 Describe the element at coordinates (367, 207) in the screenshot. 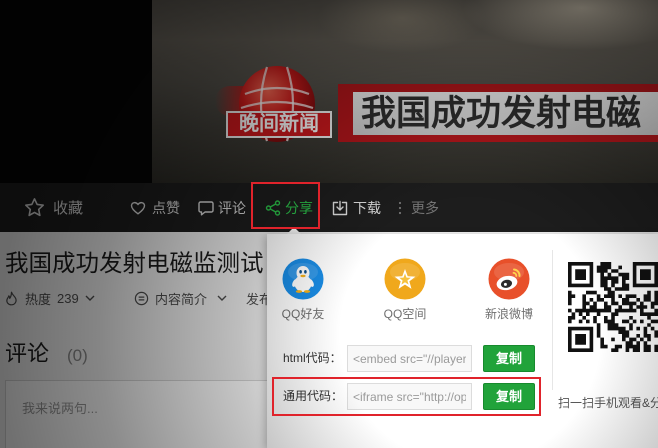

I see `download-label: 下载` at that location.